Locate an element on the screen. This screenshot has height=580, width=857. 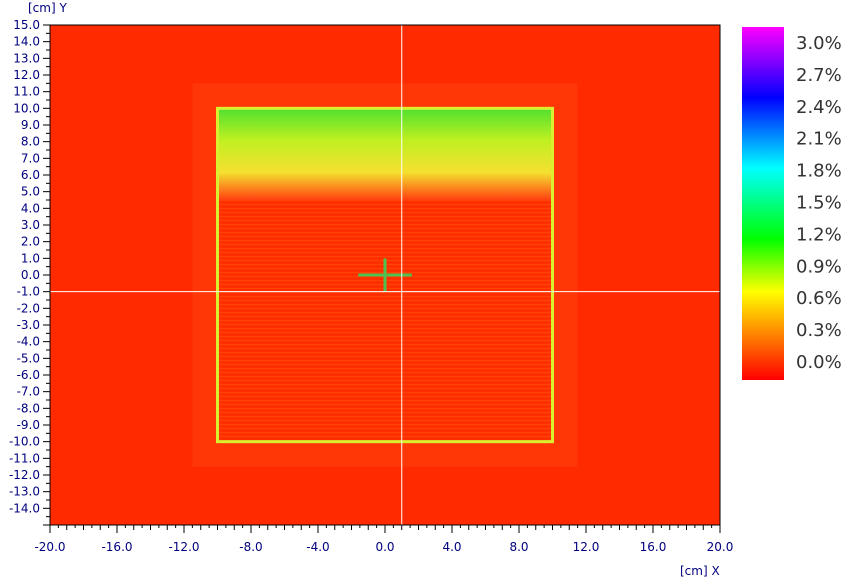
y-tick-label: 1.0 is located at coordinates (30, 258).